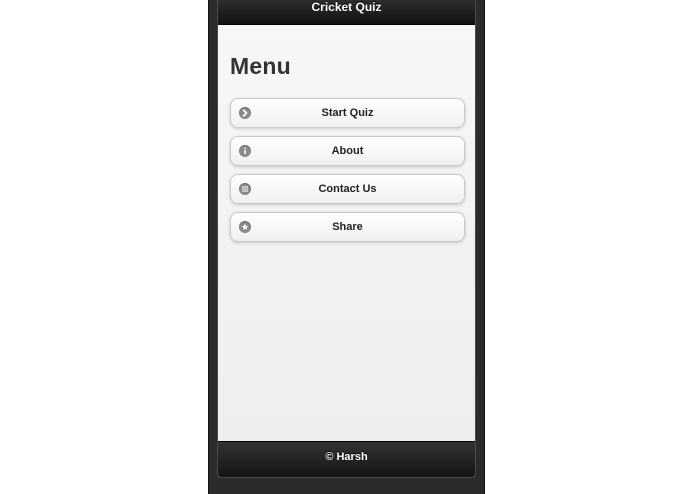 The width and height of the screenshot is (695, 494). I want to click on menu-list: Start Quiz About Contact Us Share, so click(347, 174).